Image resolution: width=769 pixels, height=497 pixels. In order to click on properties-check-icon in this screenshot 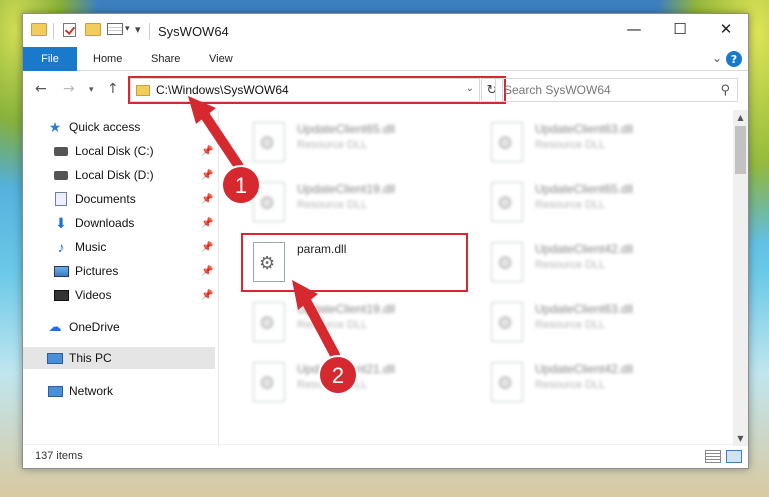, I will do `click(69, 30)`.